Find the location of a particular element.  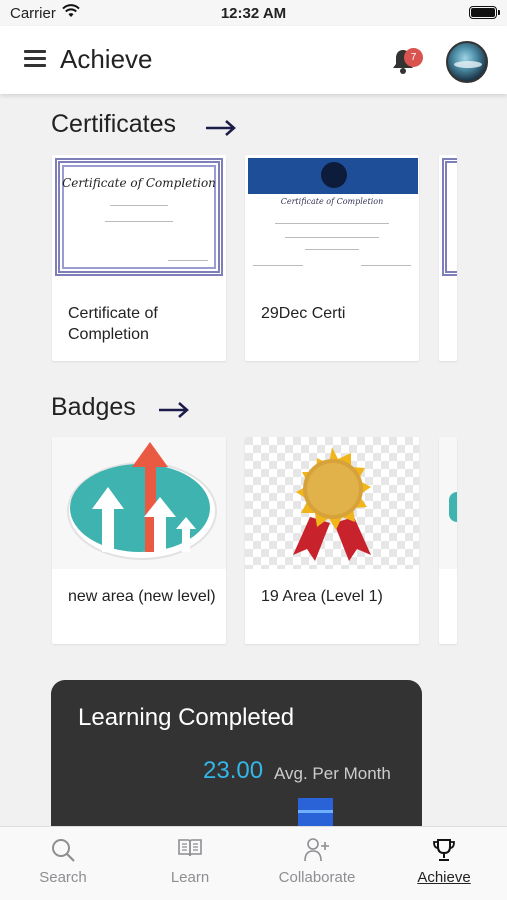

tab-bar: Search Learn Collaborate Achieve is located at coordinates (253, 863).